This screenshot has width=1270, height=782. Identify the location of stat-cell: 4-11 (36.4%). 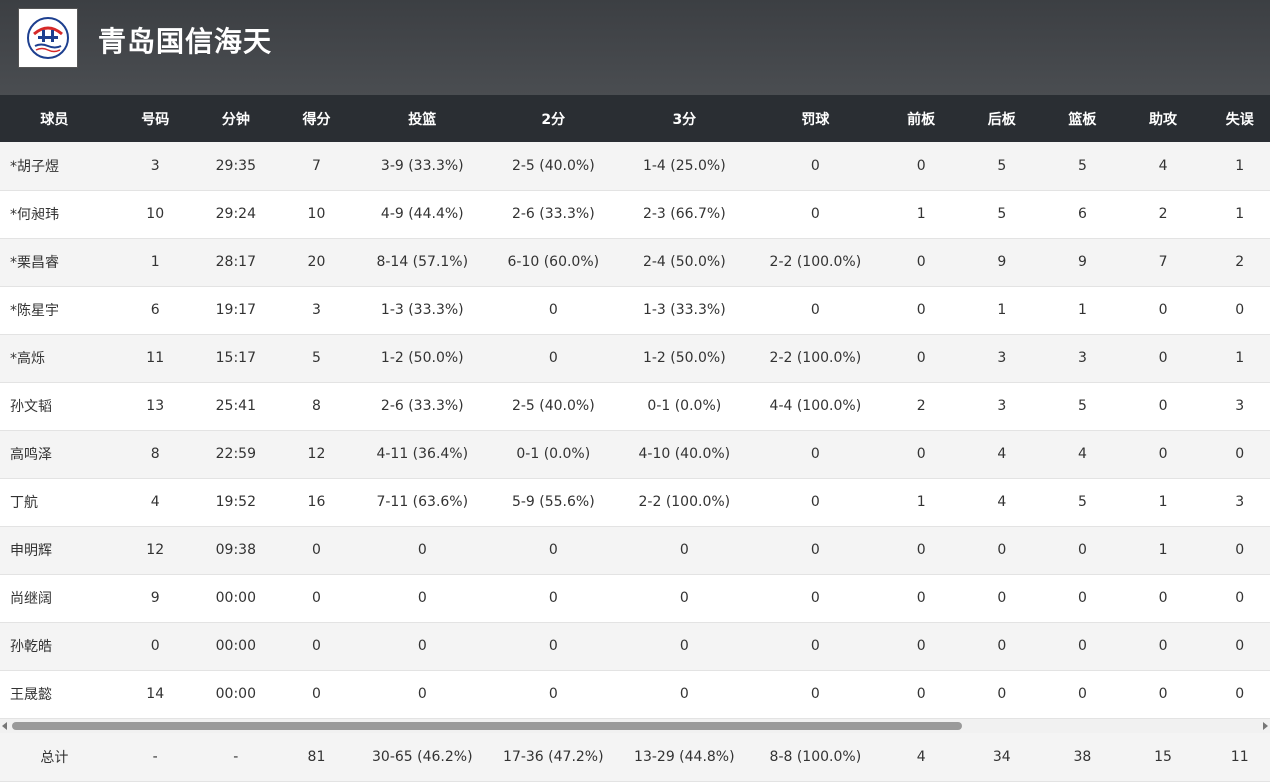
(422, 454).